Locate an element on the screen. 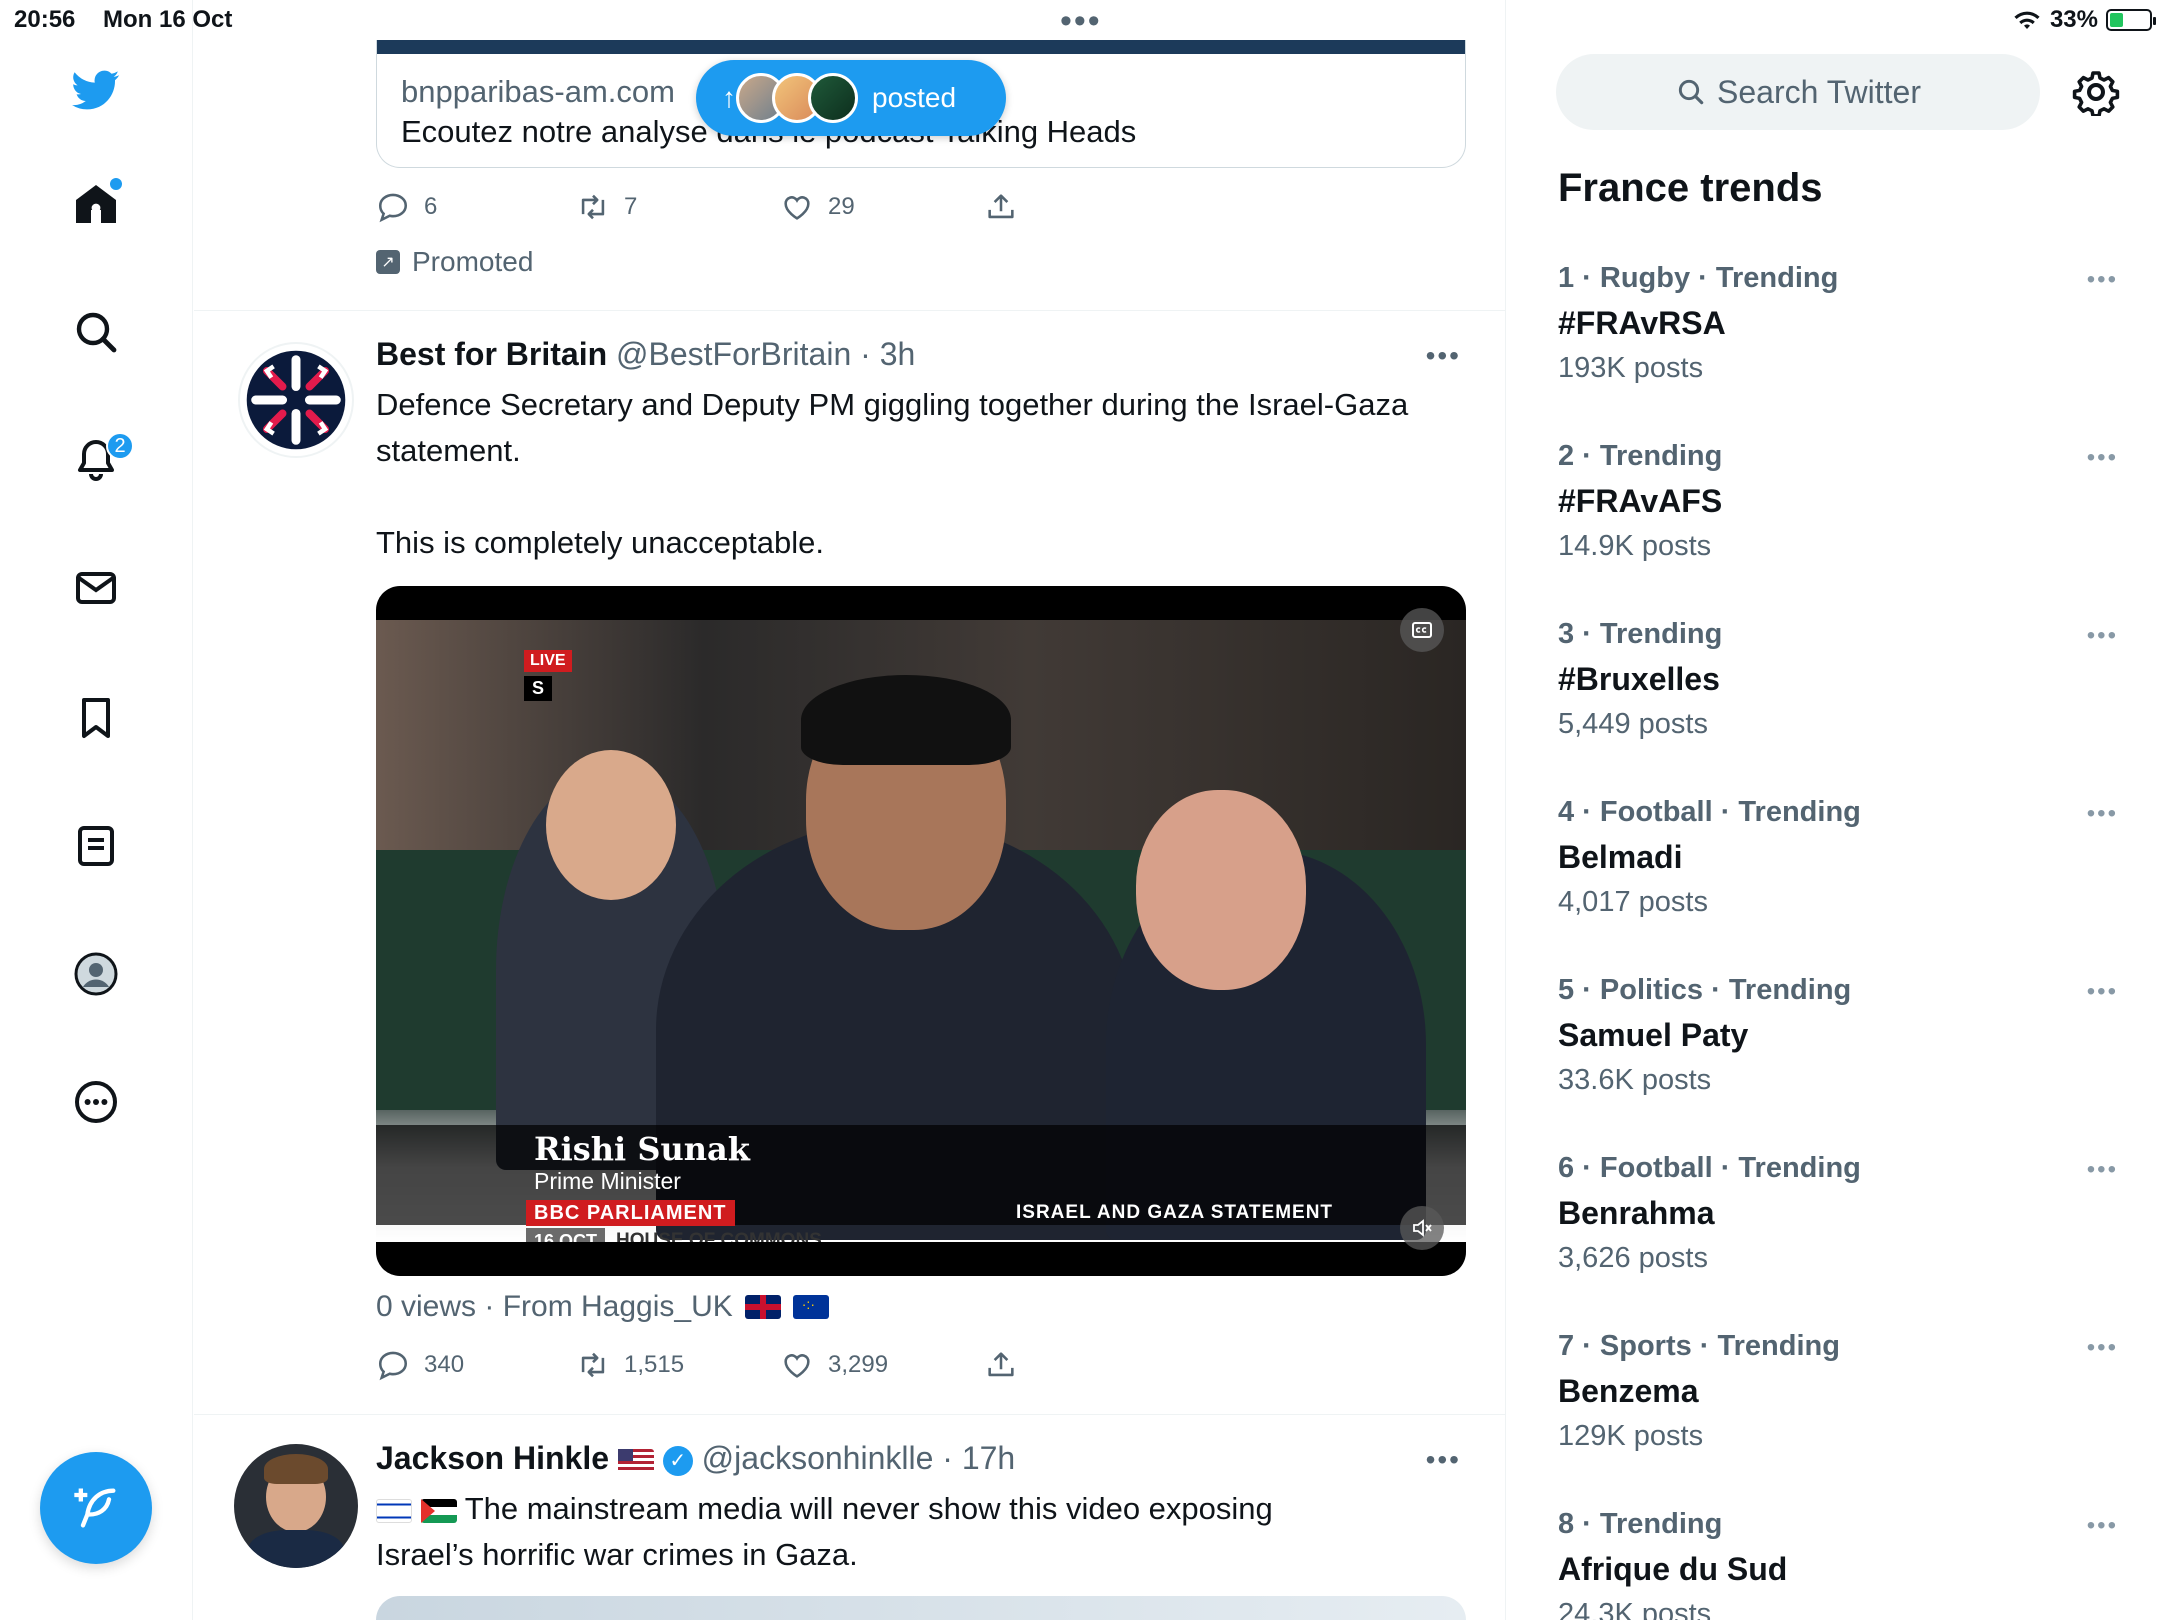  bookmarks-icon is located at coordinates (96, 718).